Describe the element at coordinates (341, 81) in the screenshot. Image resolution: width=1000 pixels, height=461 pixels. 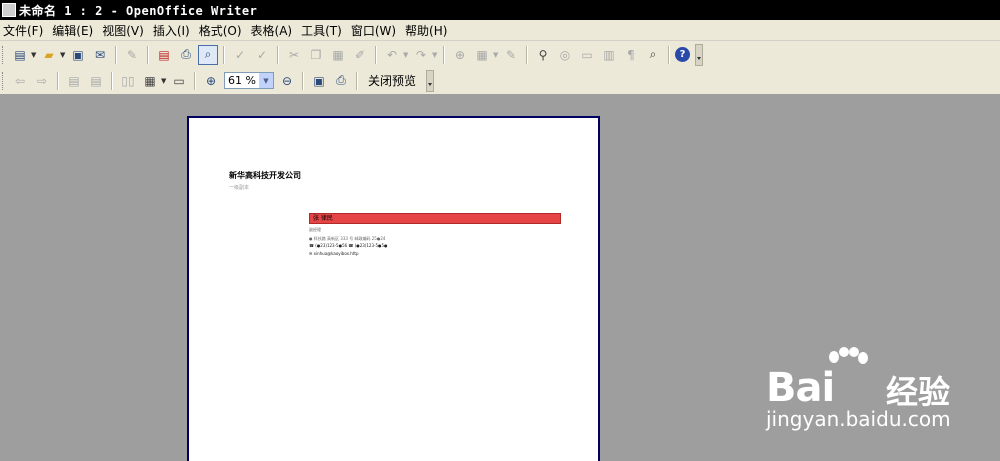
I see `print-preview-icon: ⎙` at that location.